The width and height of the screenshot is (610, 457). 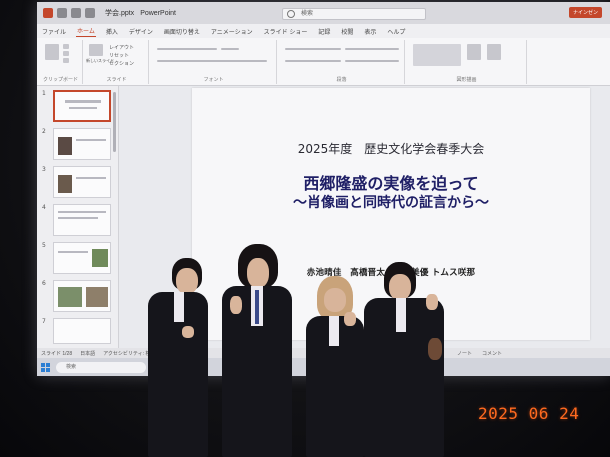 What do you see at coordinates (494, 52) in the screenshot?
I see `quick-styles-button` at bounding box center [494, 52].